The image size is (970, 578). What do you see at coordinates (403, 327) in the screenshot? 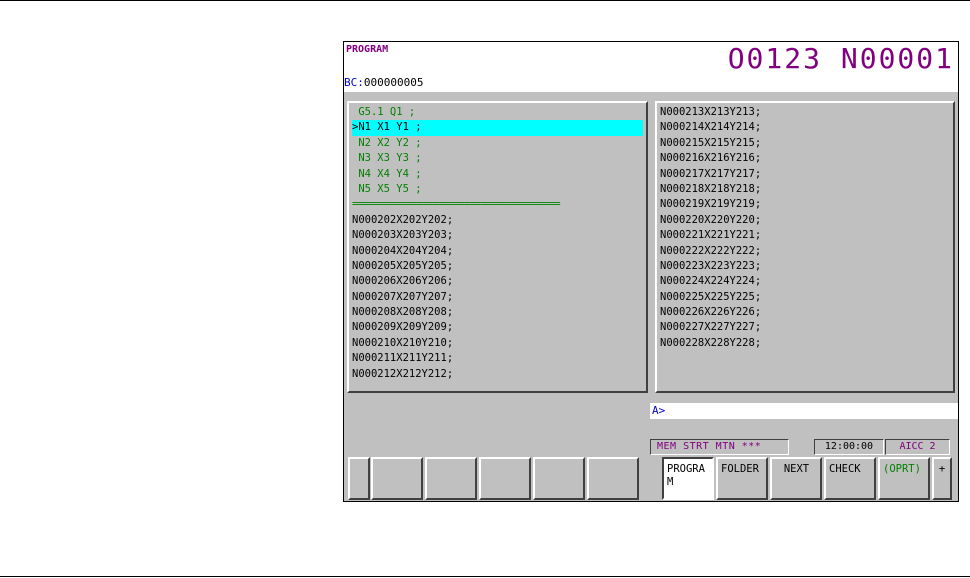
I see `program-line: N000209X209Y209;` at bounding box center [403, 327].